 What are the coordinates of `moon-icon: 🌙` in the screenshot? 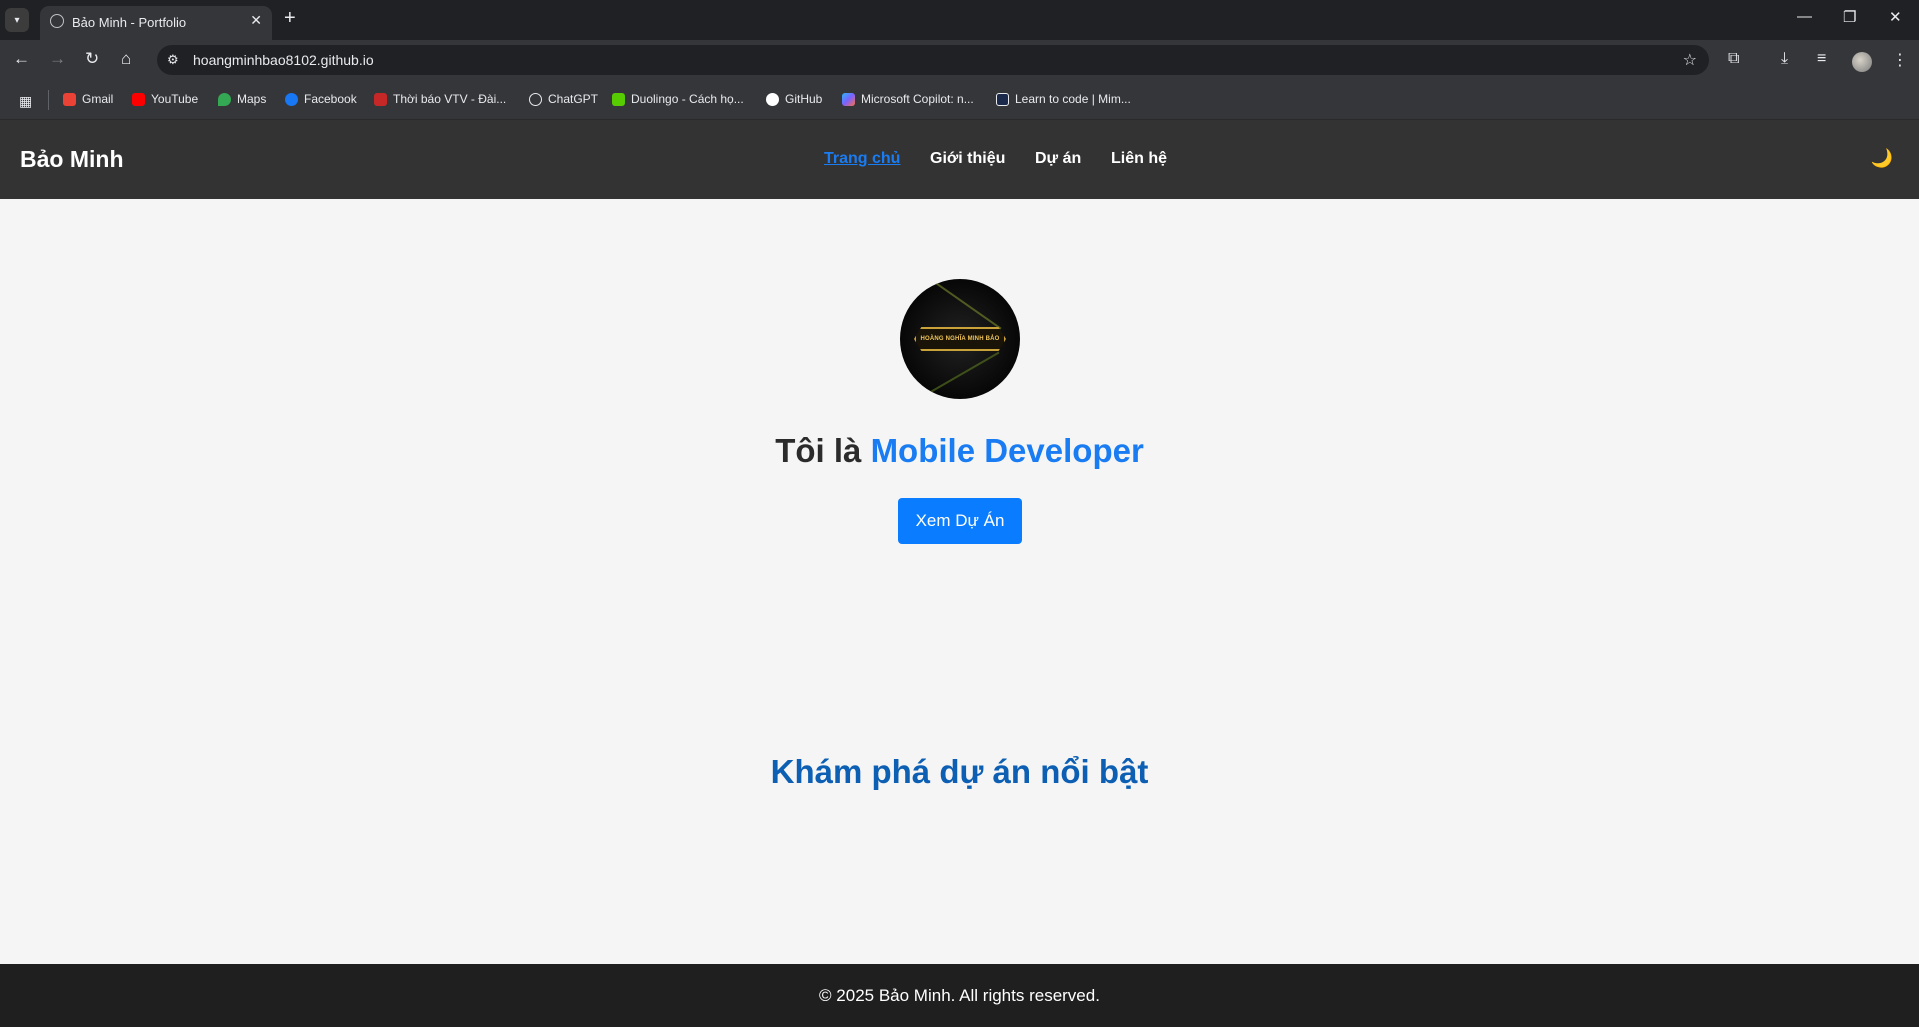 It's located at (1882, 158).